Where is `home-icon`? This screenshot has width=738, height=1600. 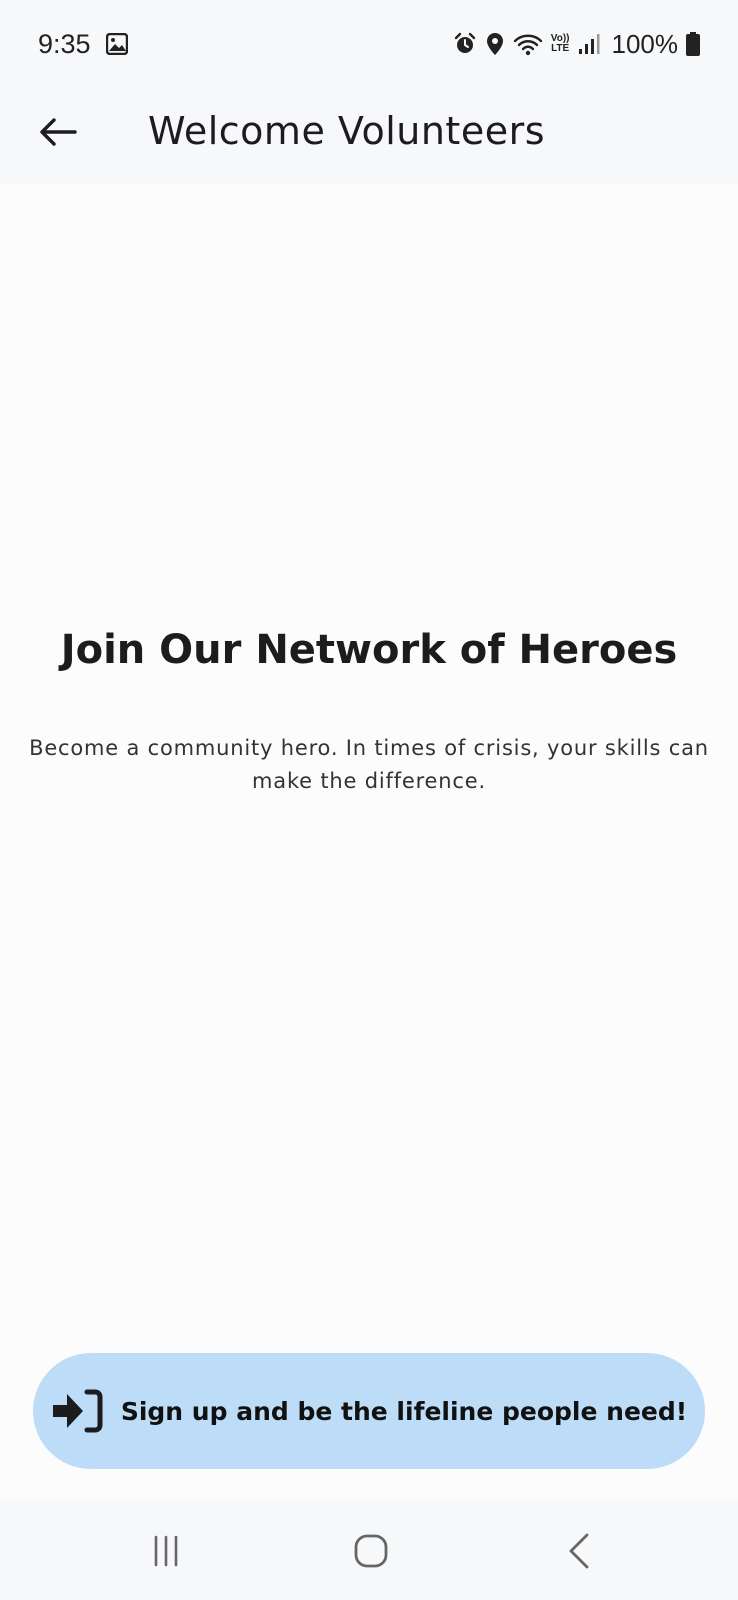
home-icon is located at coordinates (371, 1551).